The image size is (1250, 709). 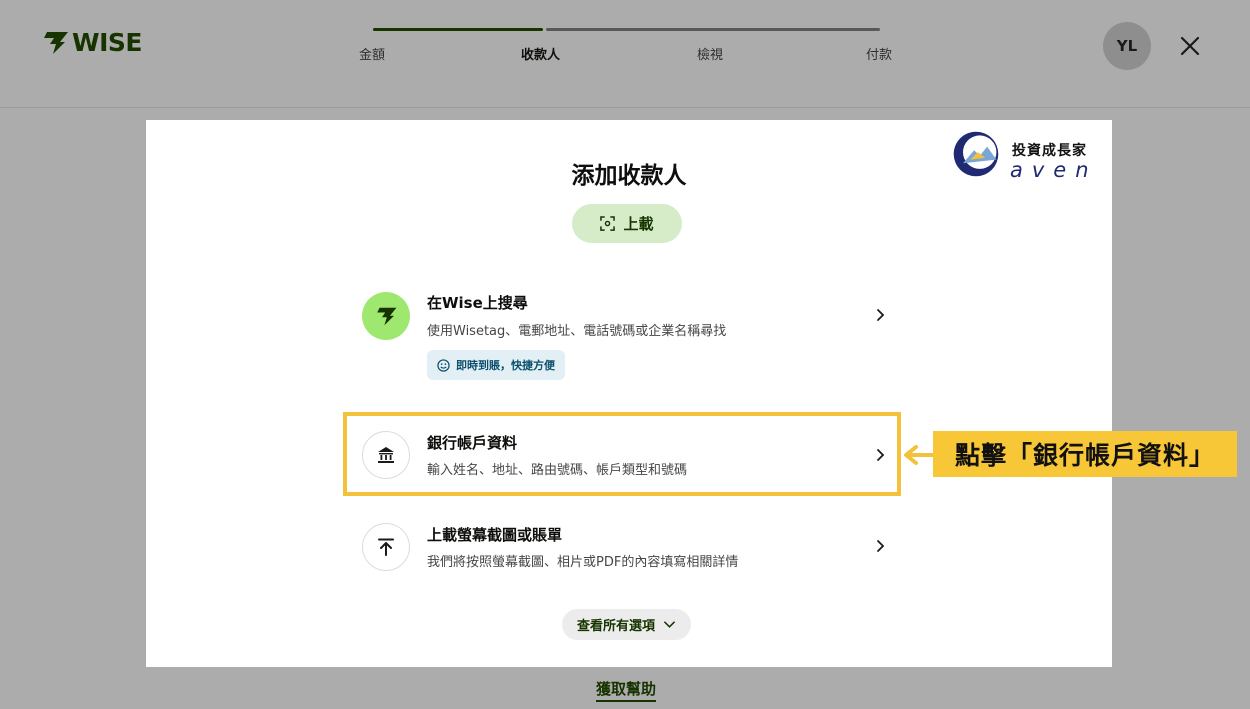 What do you see at coordinates (1085, 454) in the screenshot?
I see `annotation-callout: 點擊「銀行帳戶資料」` at bounding box center [1085, 454].